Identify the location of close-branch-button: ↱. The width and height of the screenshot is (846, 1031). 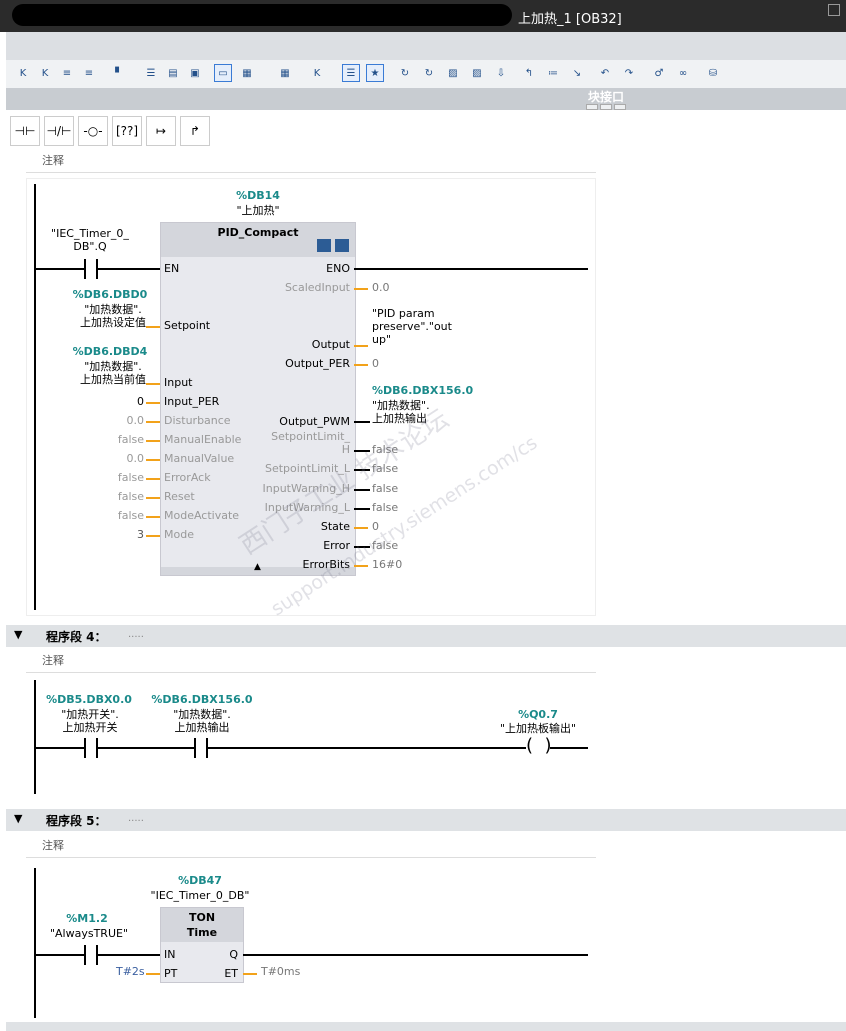
(195, 131).